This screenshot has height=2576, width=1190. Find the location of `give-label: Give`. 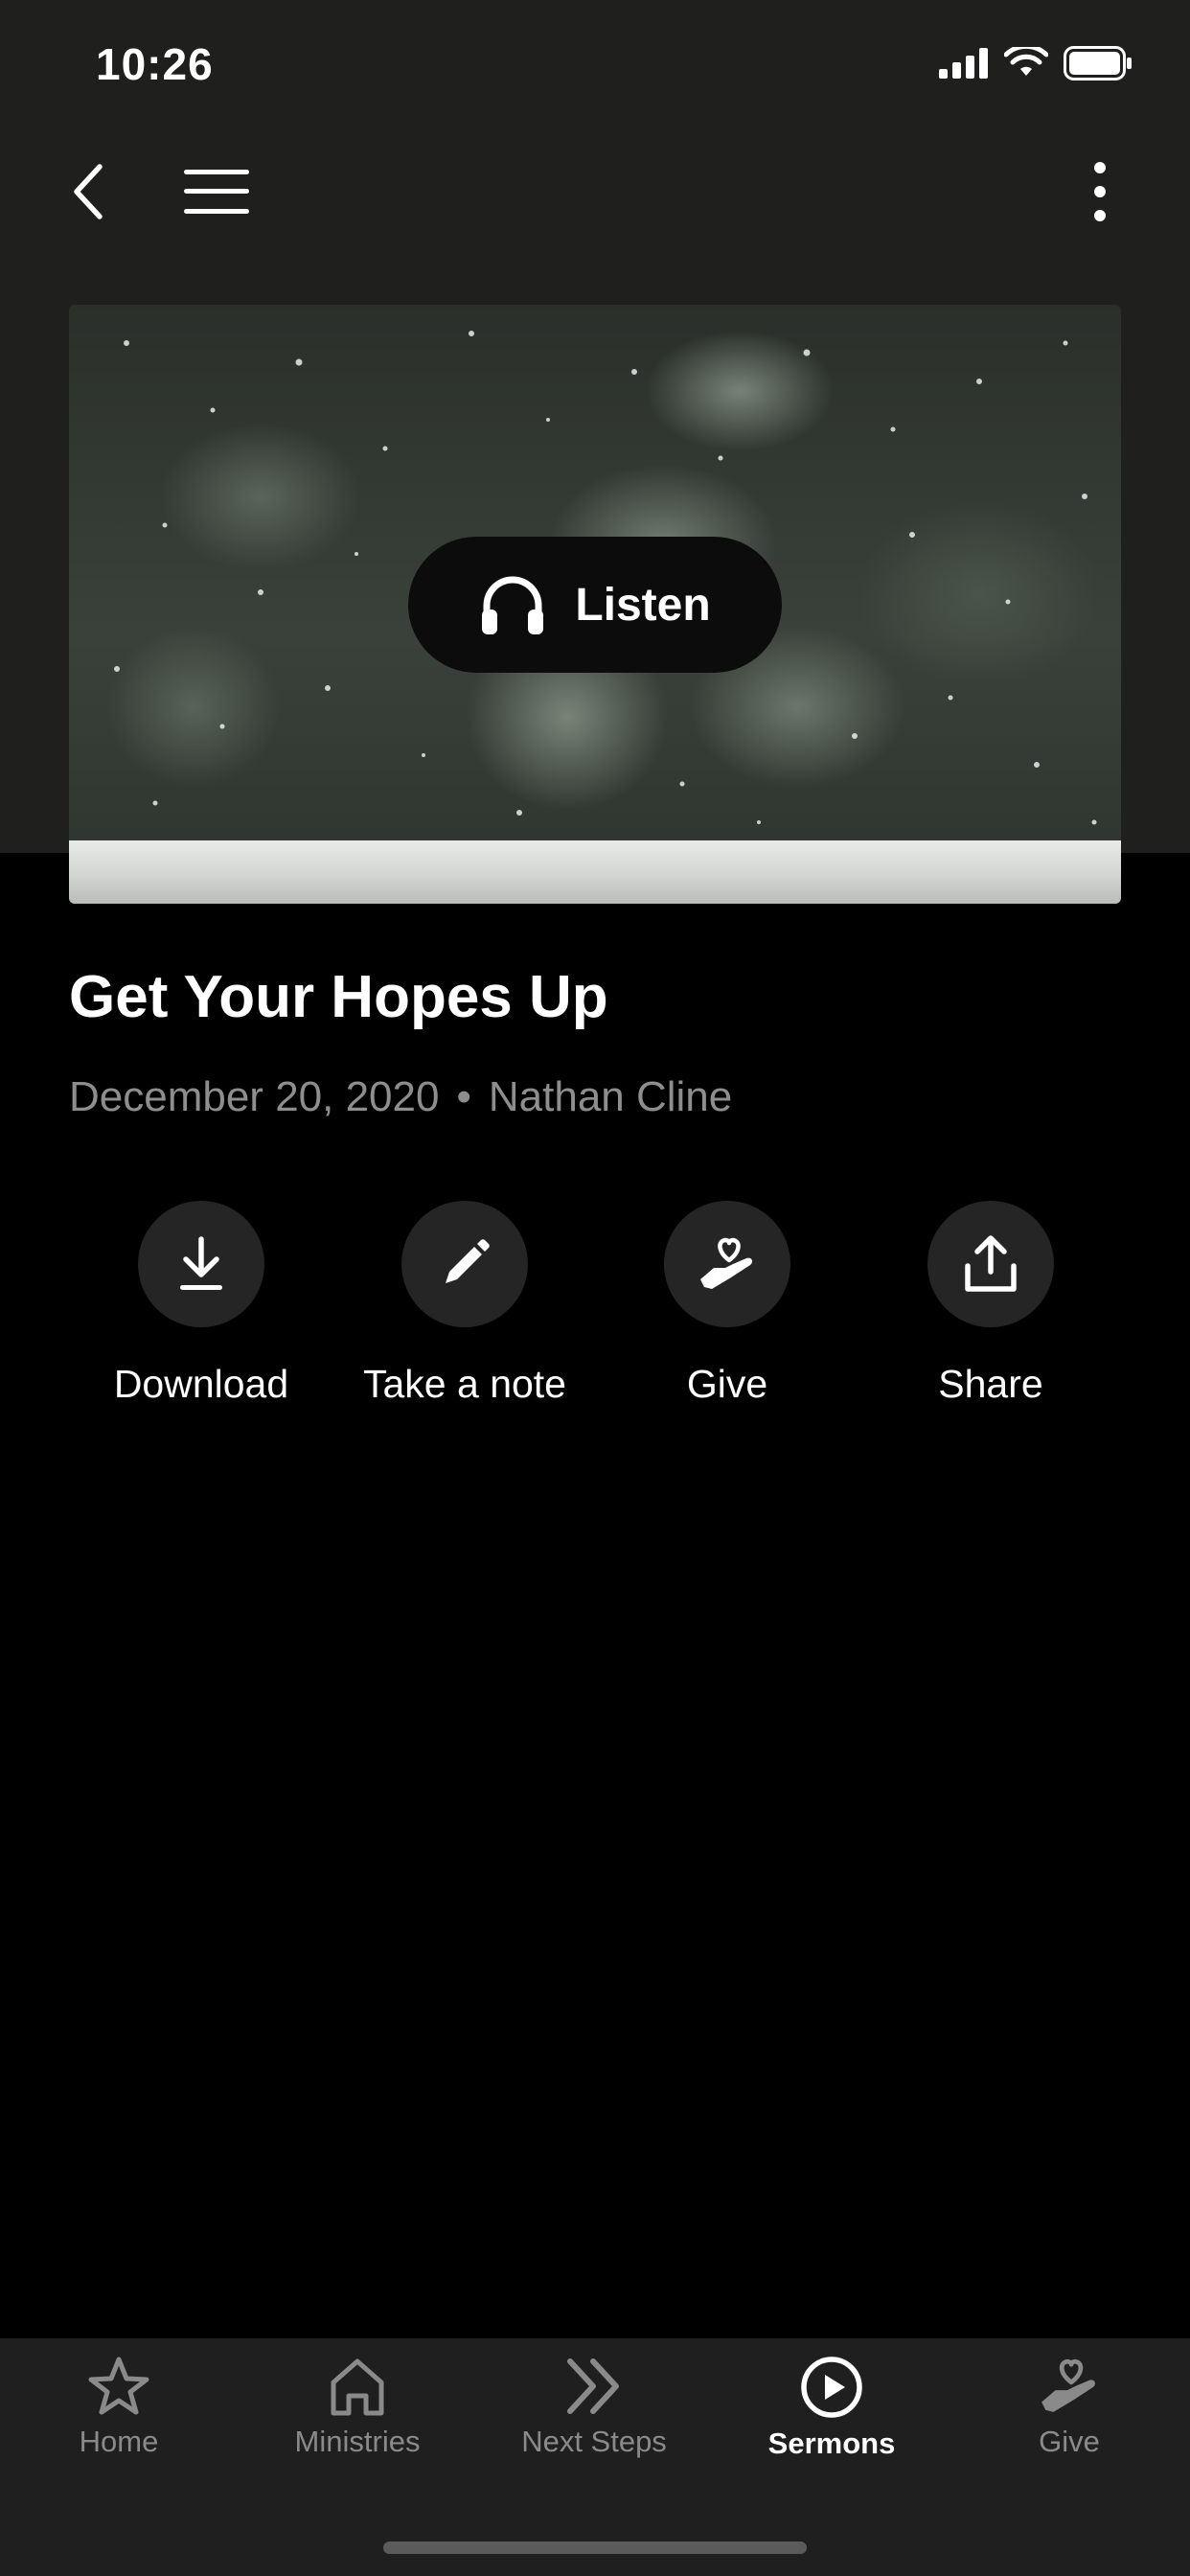

give-label: Give is located at coordinates (727, 1384).